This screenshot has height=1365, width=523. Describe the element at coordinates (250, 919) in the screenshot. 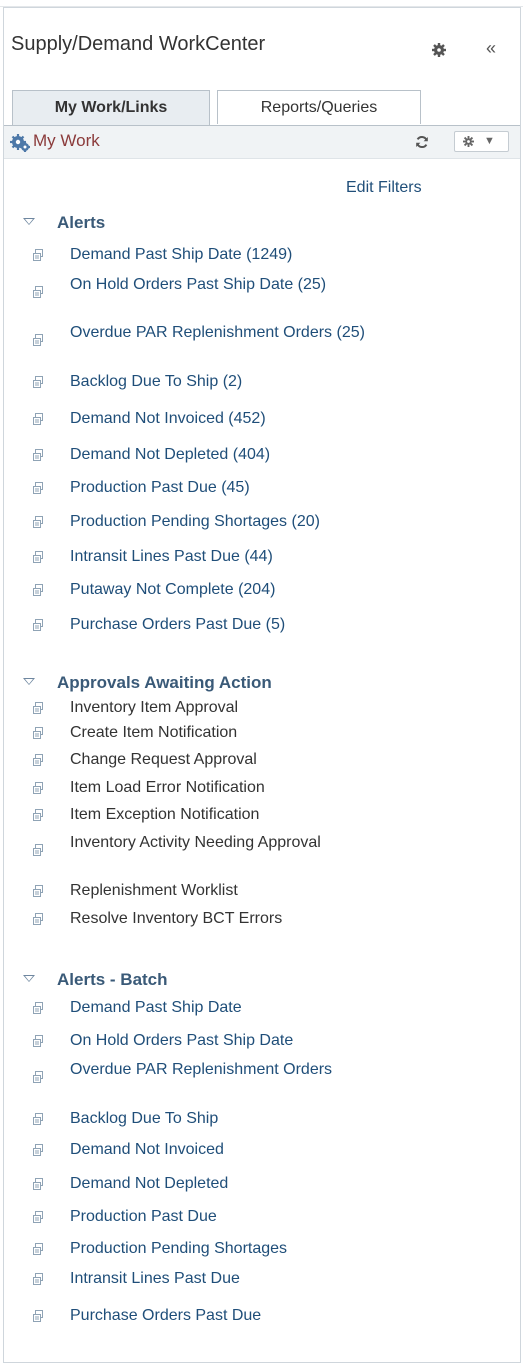

I see `work-link-label: Resolve Inventory BCT Errors` at that location.